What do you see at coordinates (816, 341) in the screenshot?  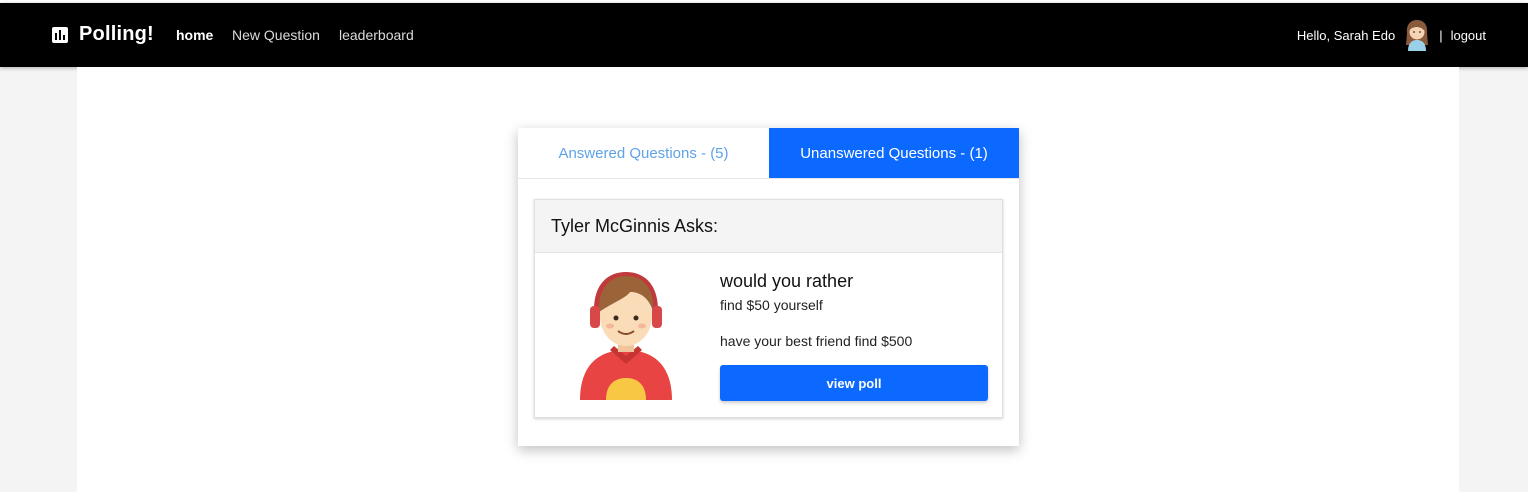 I see `option-two-text: have your best friend find $500` at bounding box center [816, 341].